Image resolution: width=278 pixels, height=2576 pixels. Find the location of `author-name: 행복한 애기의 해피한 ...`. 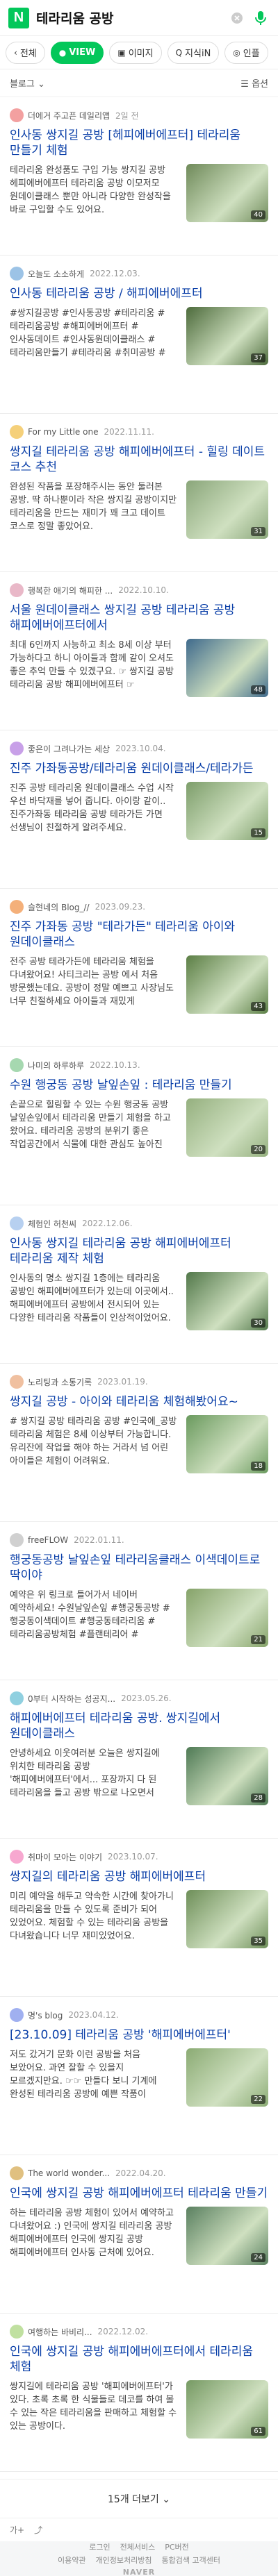

author-name: 행복한 애기의 해피한 ... is located at coordinates (70, 590).